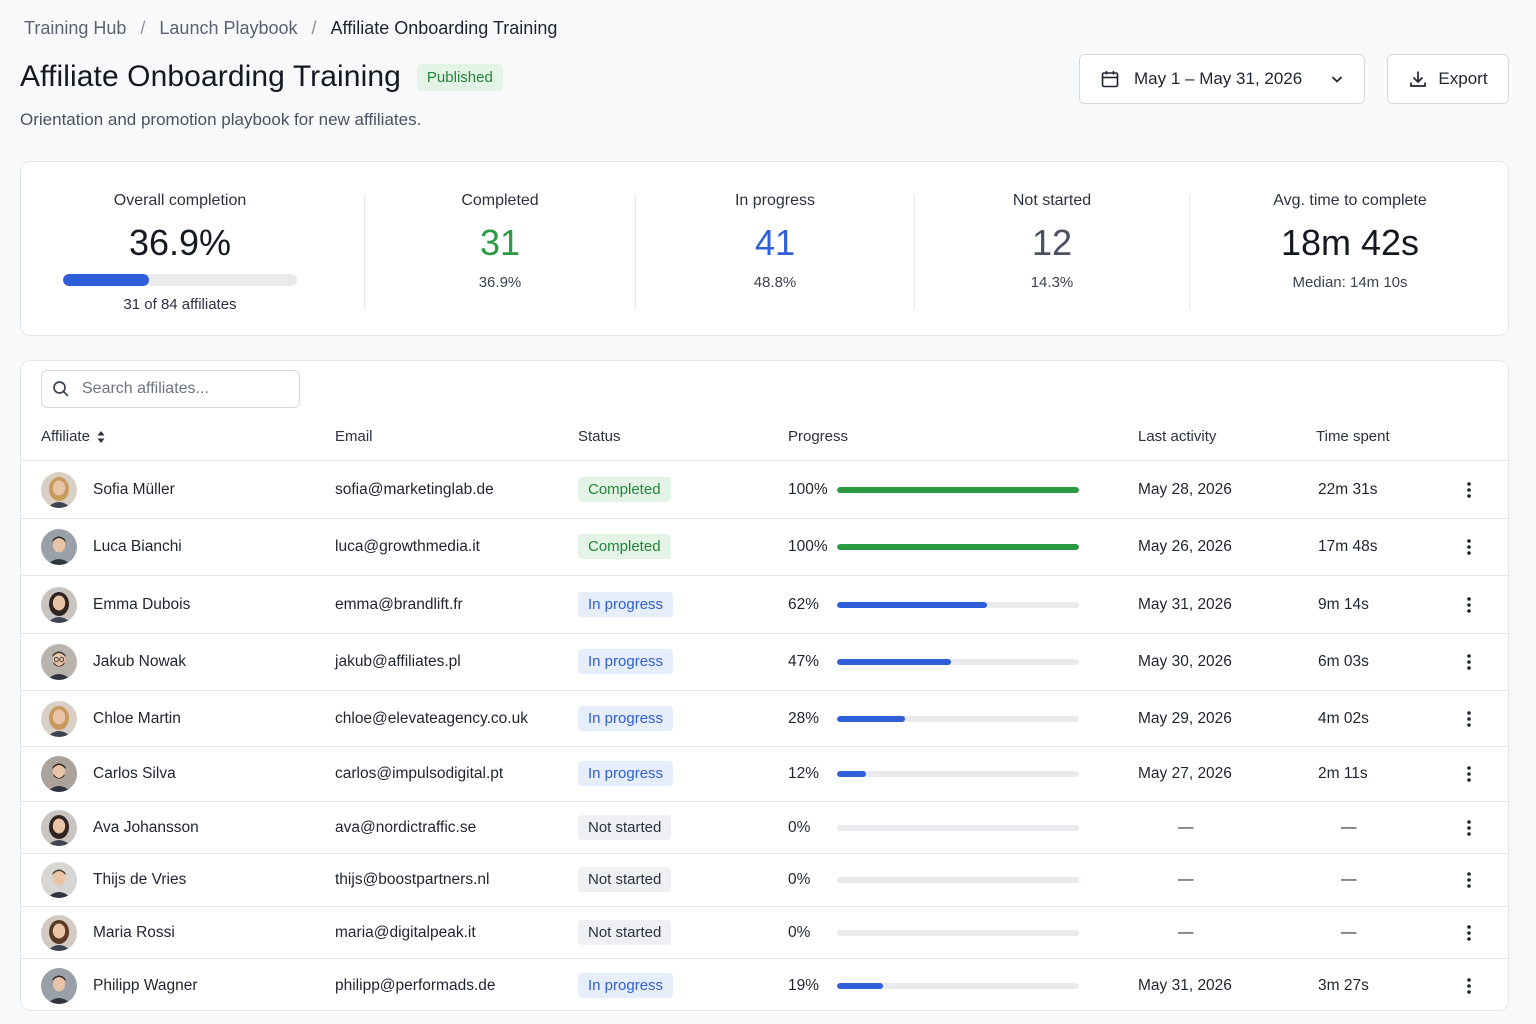  What do you see at coordinates (1350, 200) in the screenshot?
I see `stat-label: Avg. time to complete` at bounding box center [1350, 200].